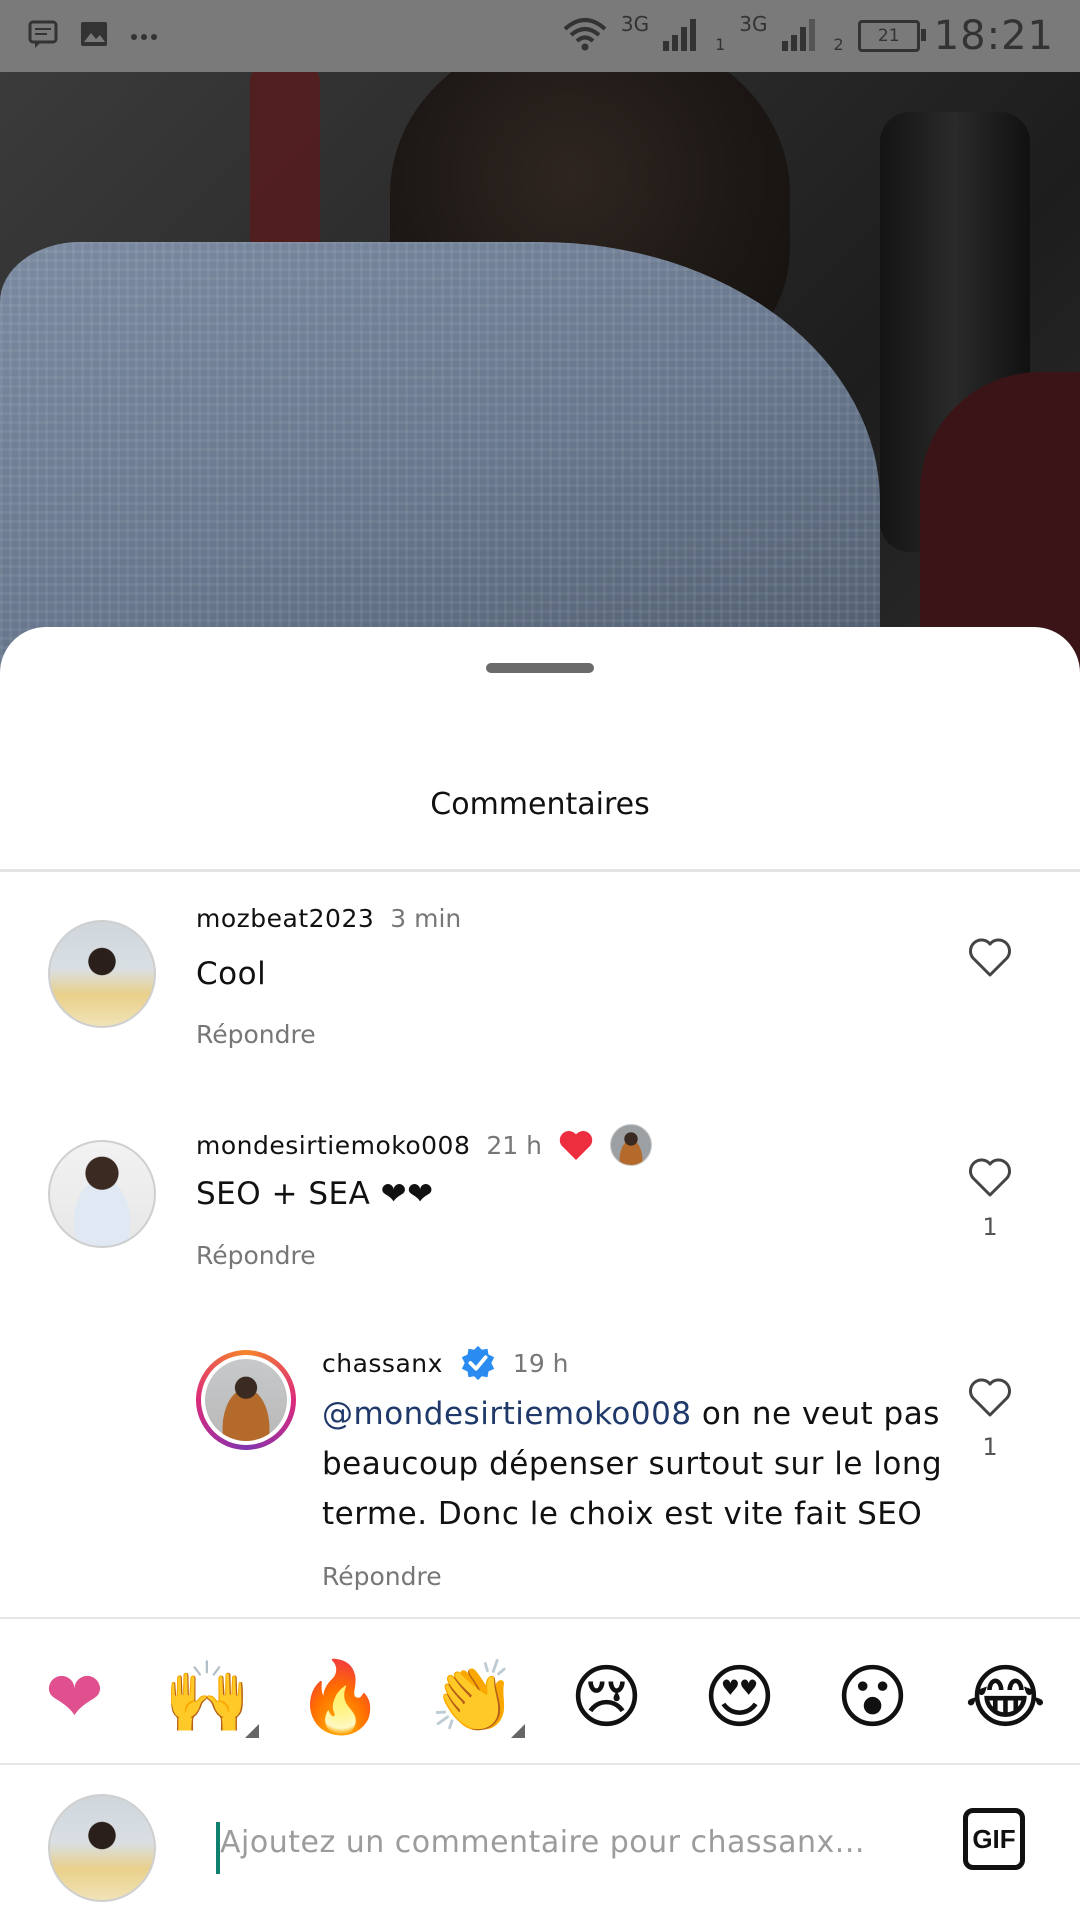  What do you see at coordinates (622, 1514) in the screenshot?
I see `comment-text-line: terme. Donc le choix est vite fait SEO` at bounding box center [622, 1514].